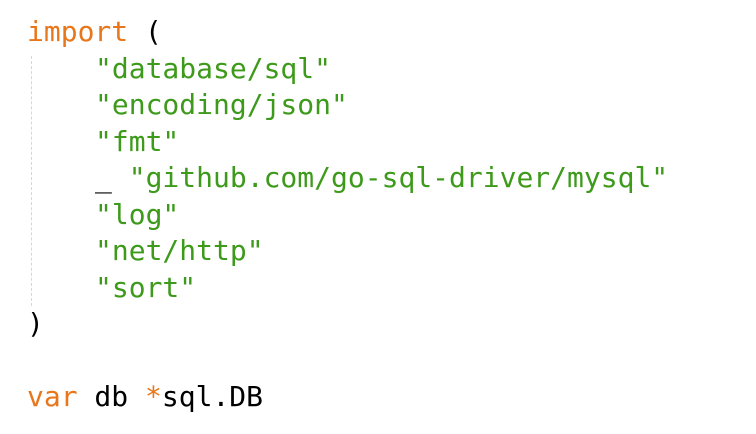 The image size is (756, 434). Describe the element at coordinates (213, 68) in the screenshot. I see `import-path: "database/sql"` at that location.